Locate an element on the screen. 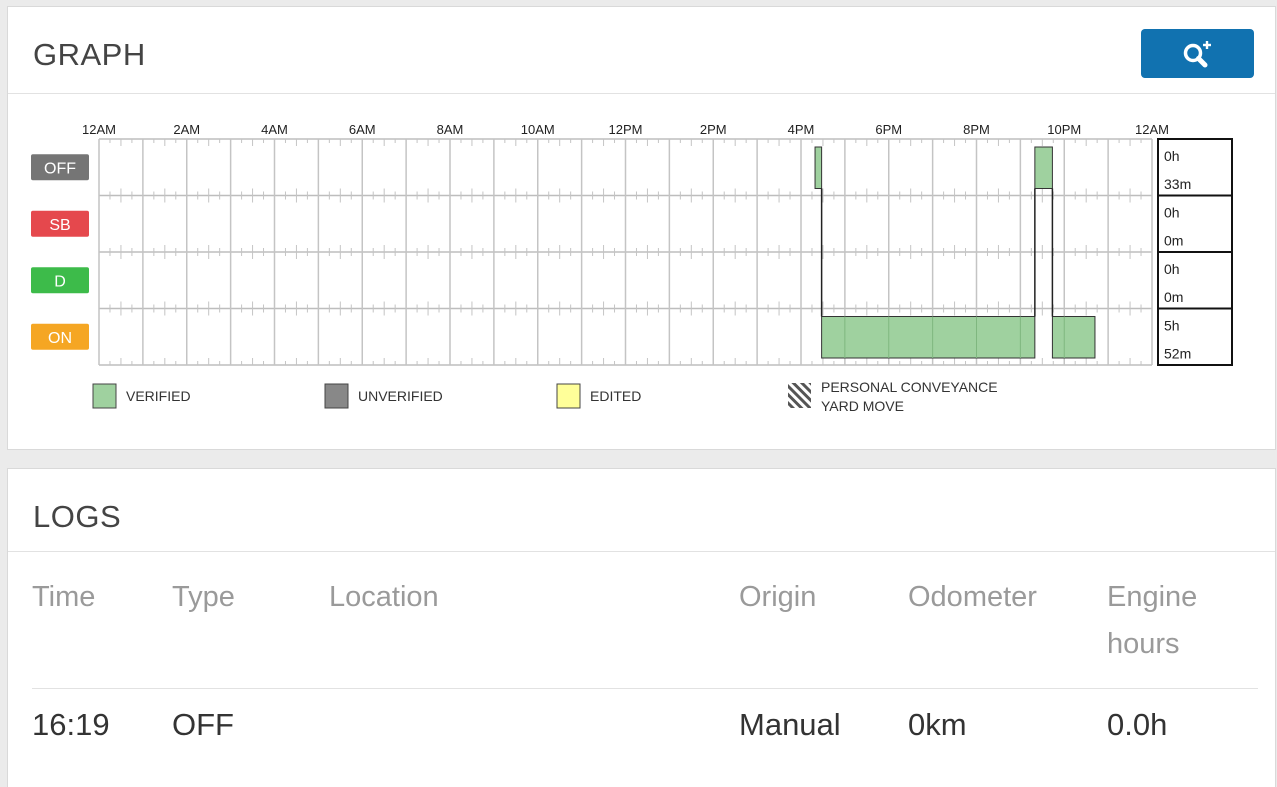  legend-label: YARD MOVE is located at coordinates (862, 406).